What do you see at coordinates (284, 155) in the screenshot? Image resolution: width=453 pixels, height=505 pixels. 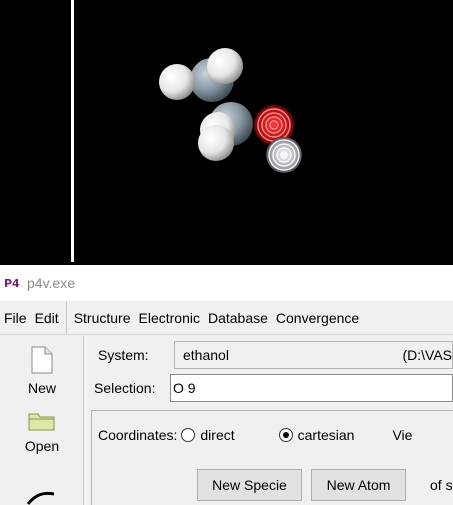 I see `hydrogen-atom-hydroxyl-selected` at bounding box center [284, 155].